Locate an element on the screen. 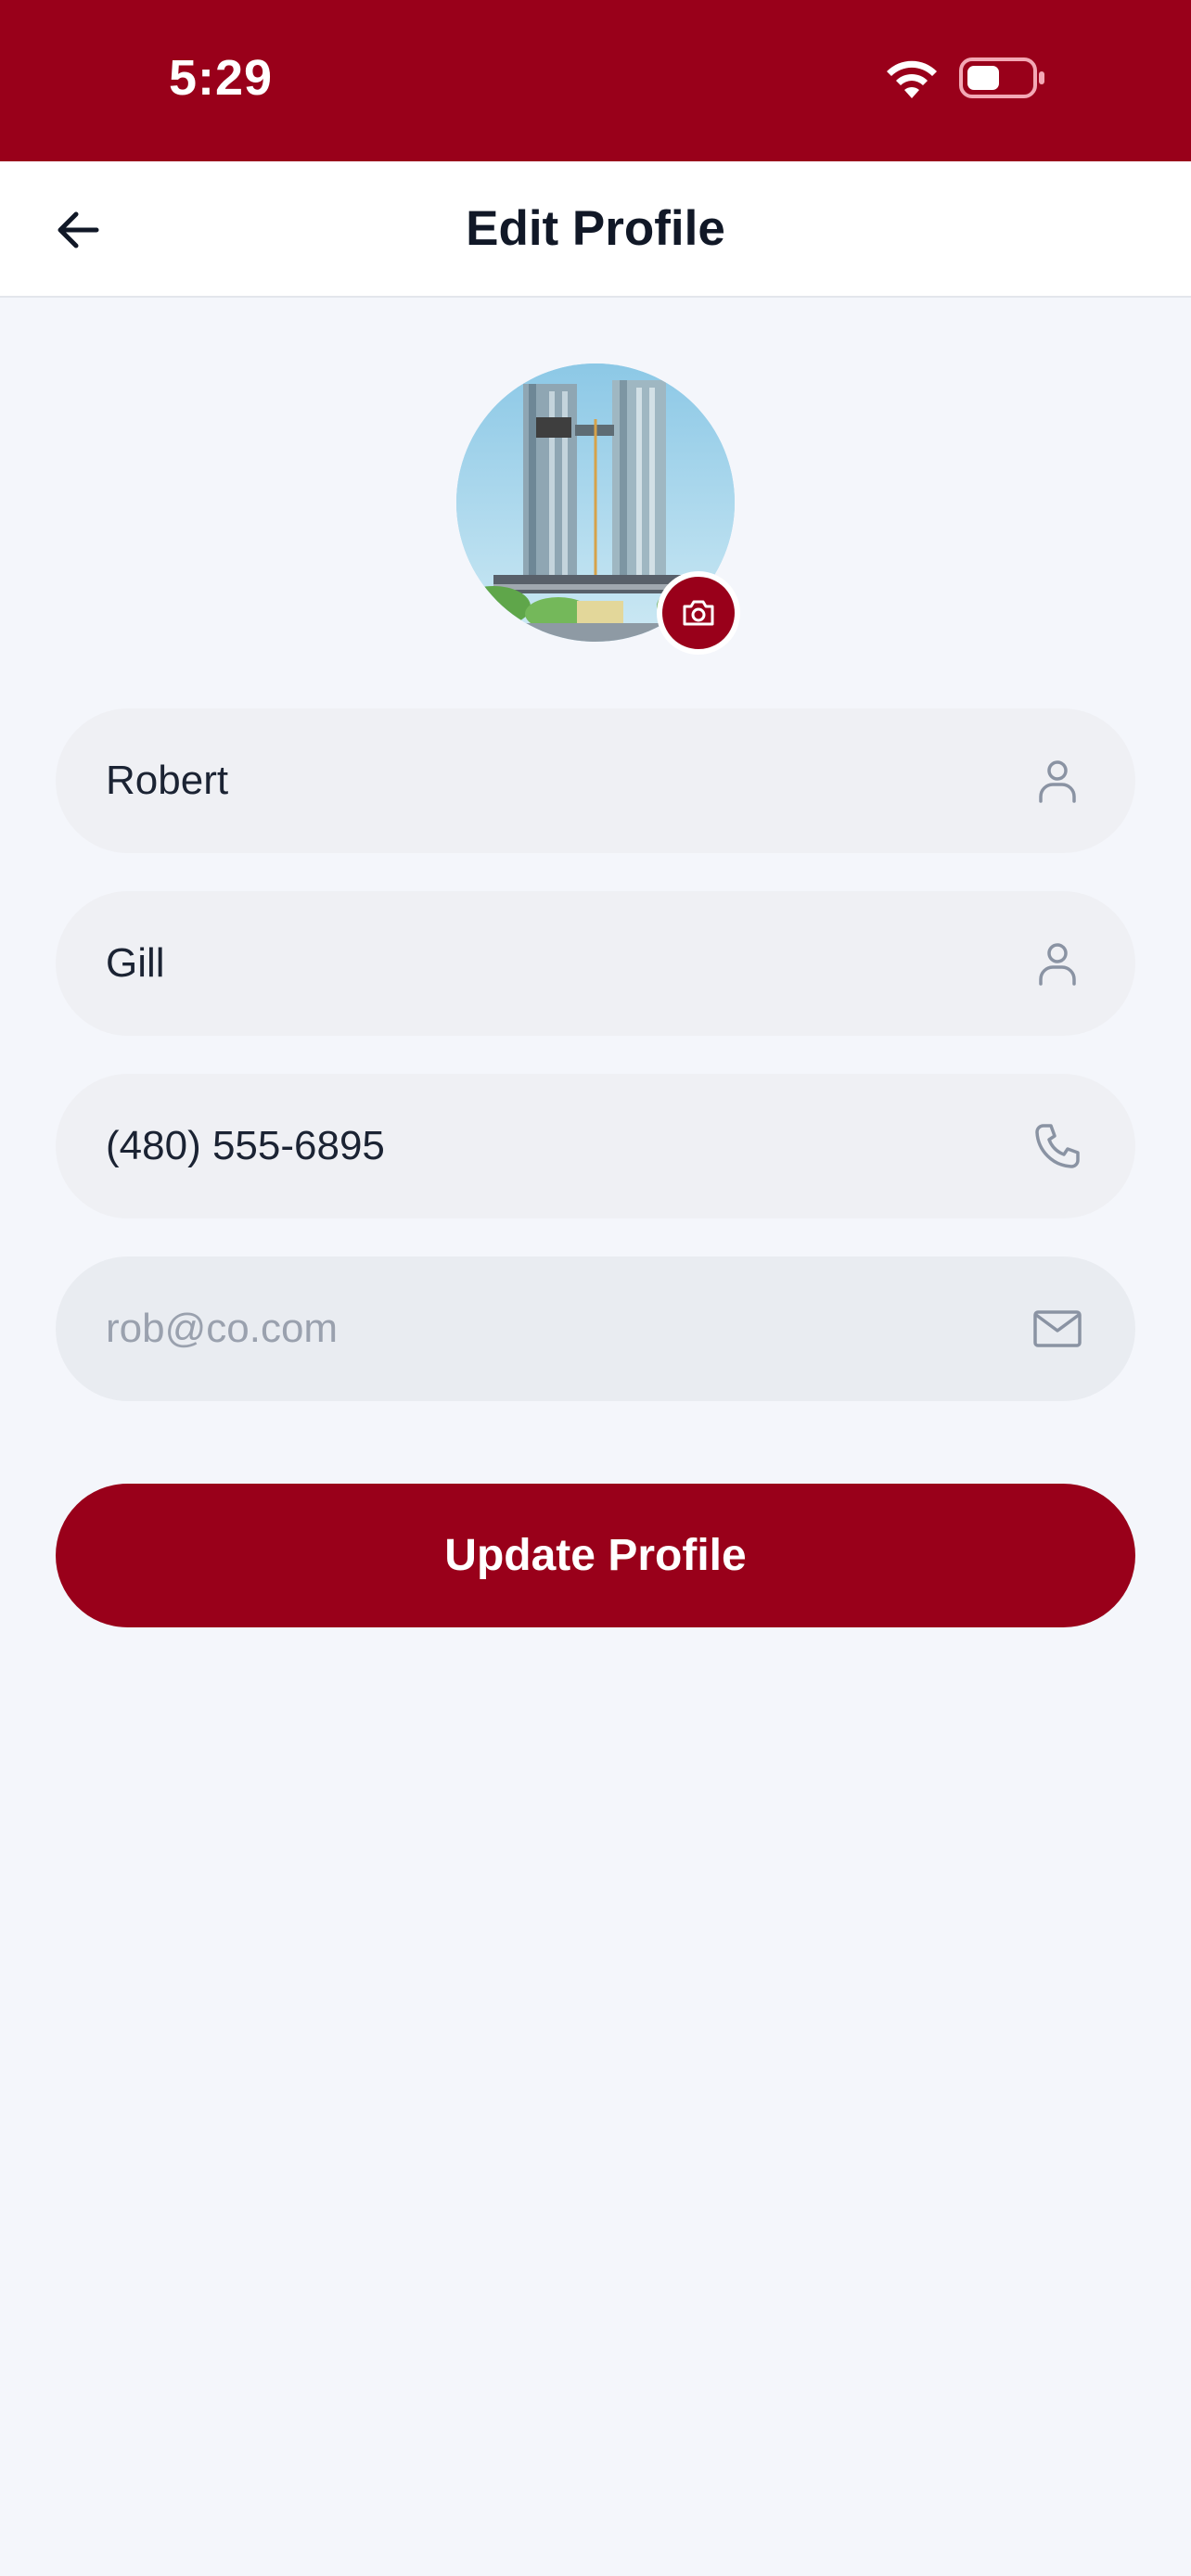 This screenshot has height=2576, width=1191. back-button is located at coordinates (78, 230).